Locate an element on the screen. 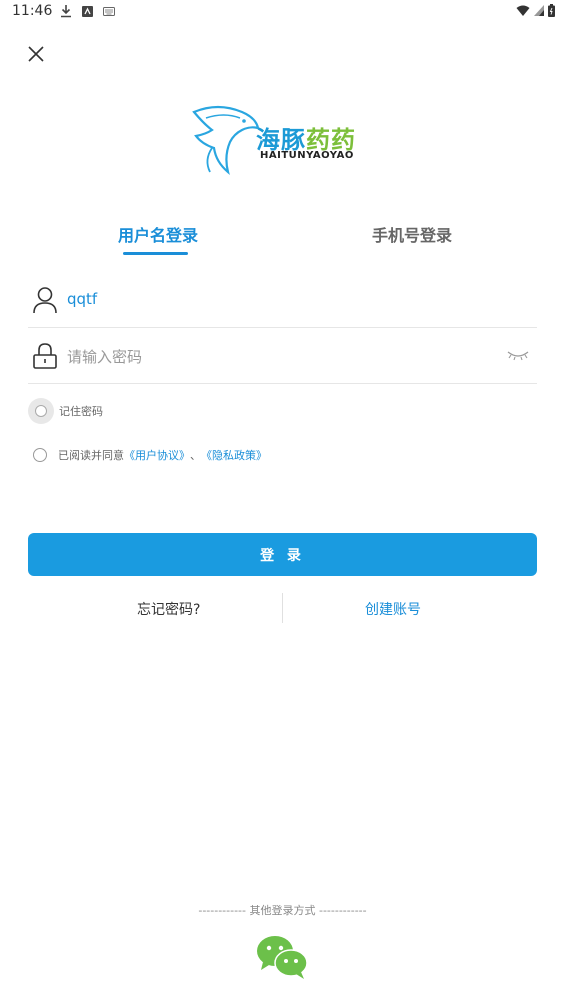  password-input: 请输入密码 is located at coordinates (104, 356).